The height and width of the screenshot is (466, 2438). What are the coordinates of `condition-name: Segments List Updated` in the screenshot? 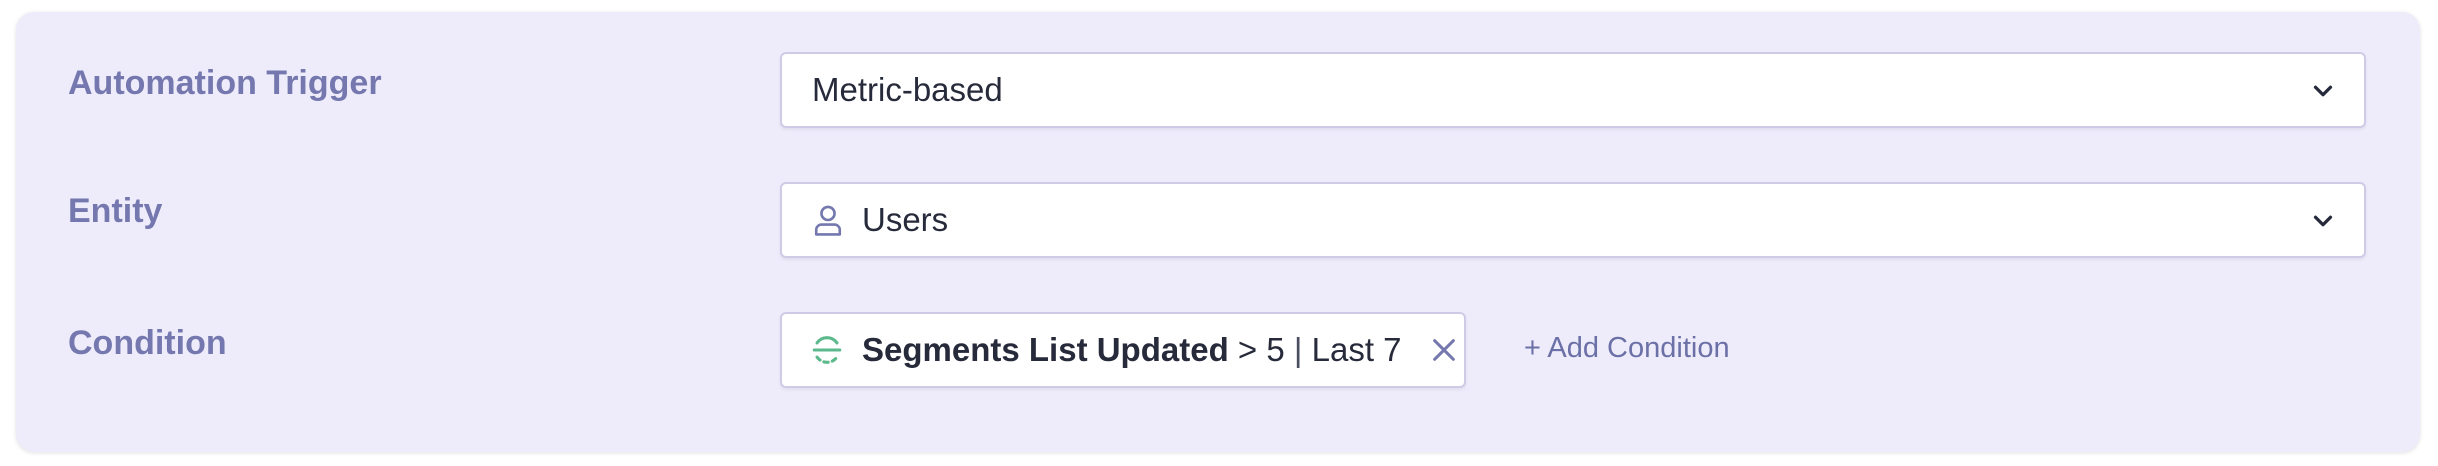 It's located at (1045, 349).